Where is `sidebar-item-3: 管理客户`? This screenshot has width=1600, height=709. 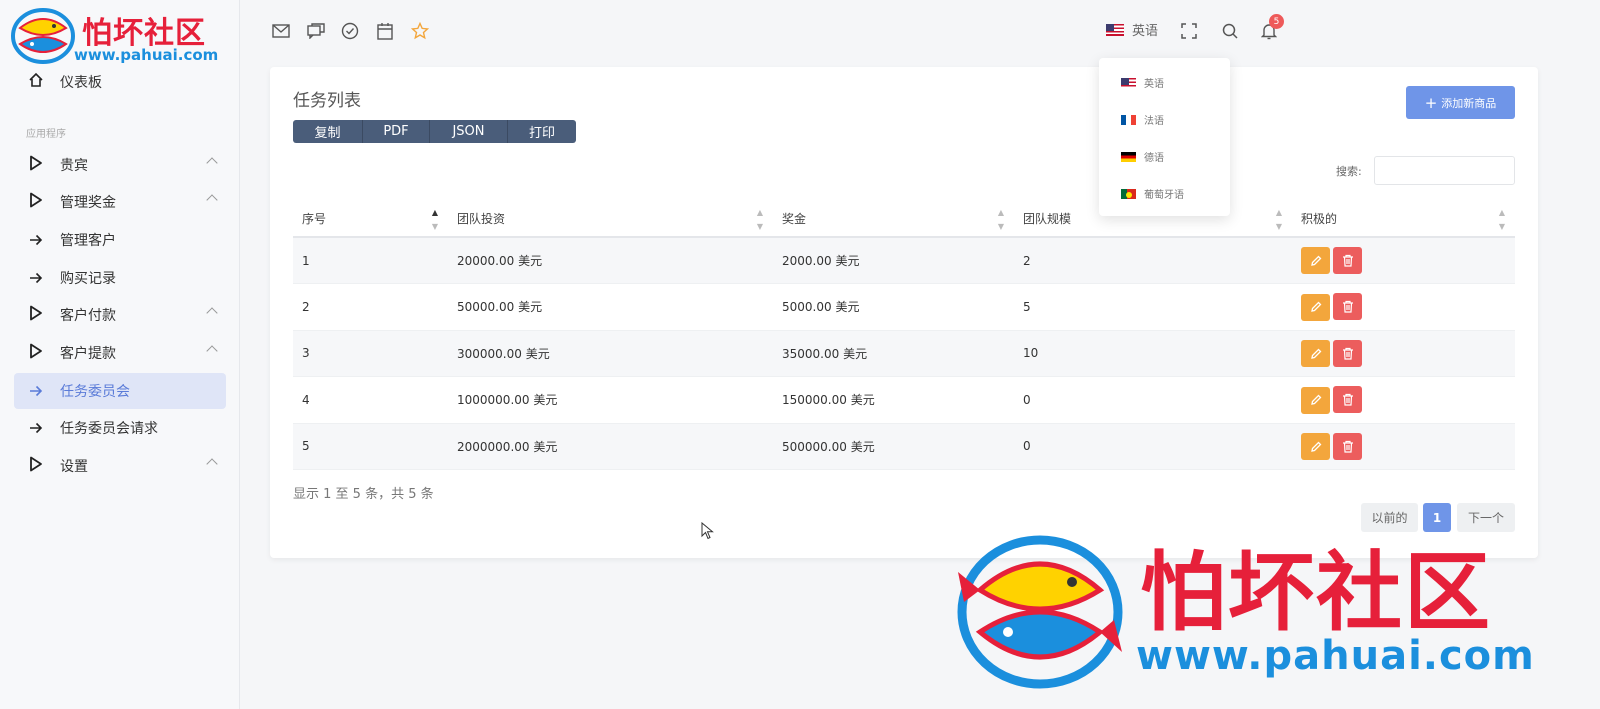 sidebar-item-3: 管理客户 is located at coordinates (120, 240).